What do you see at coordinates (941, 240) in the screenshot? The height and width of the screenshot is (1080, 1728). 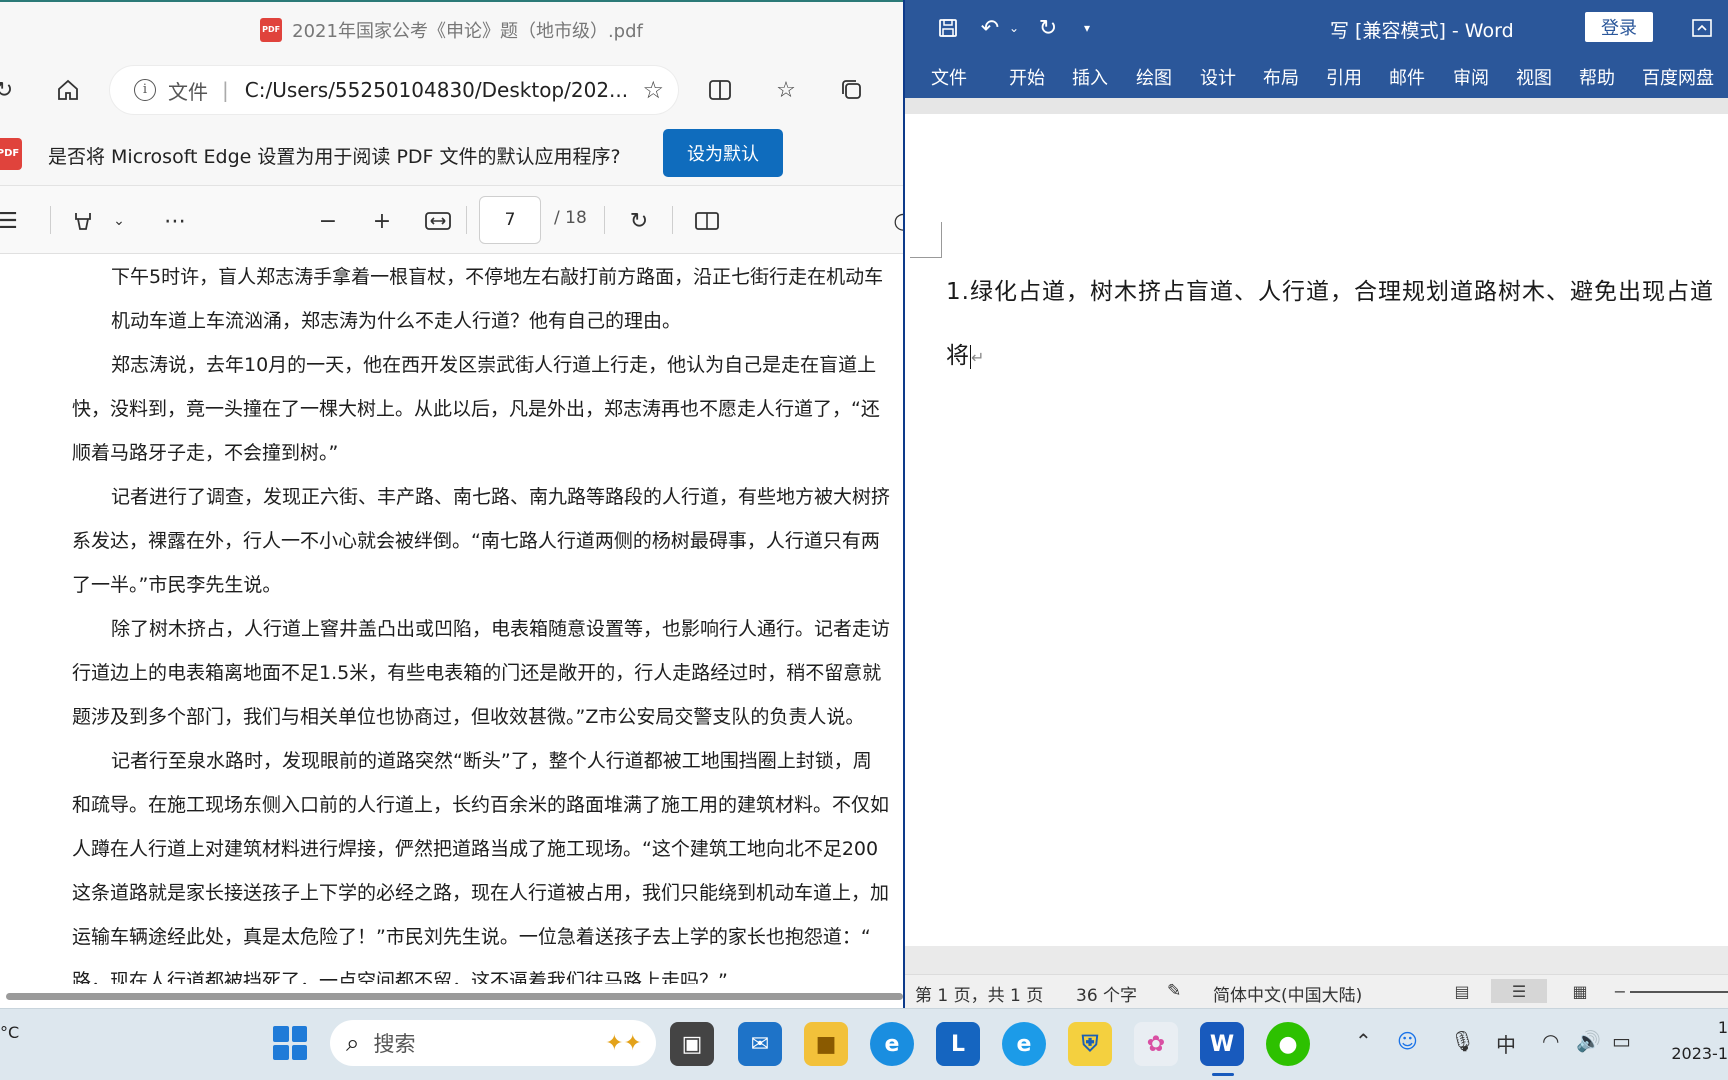 I see `margin-marker` at bounding box center [941, 240].